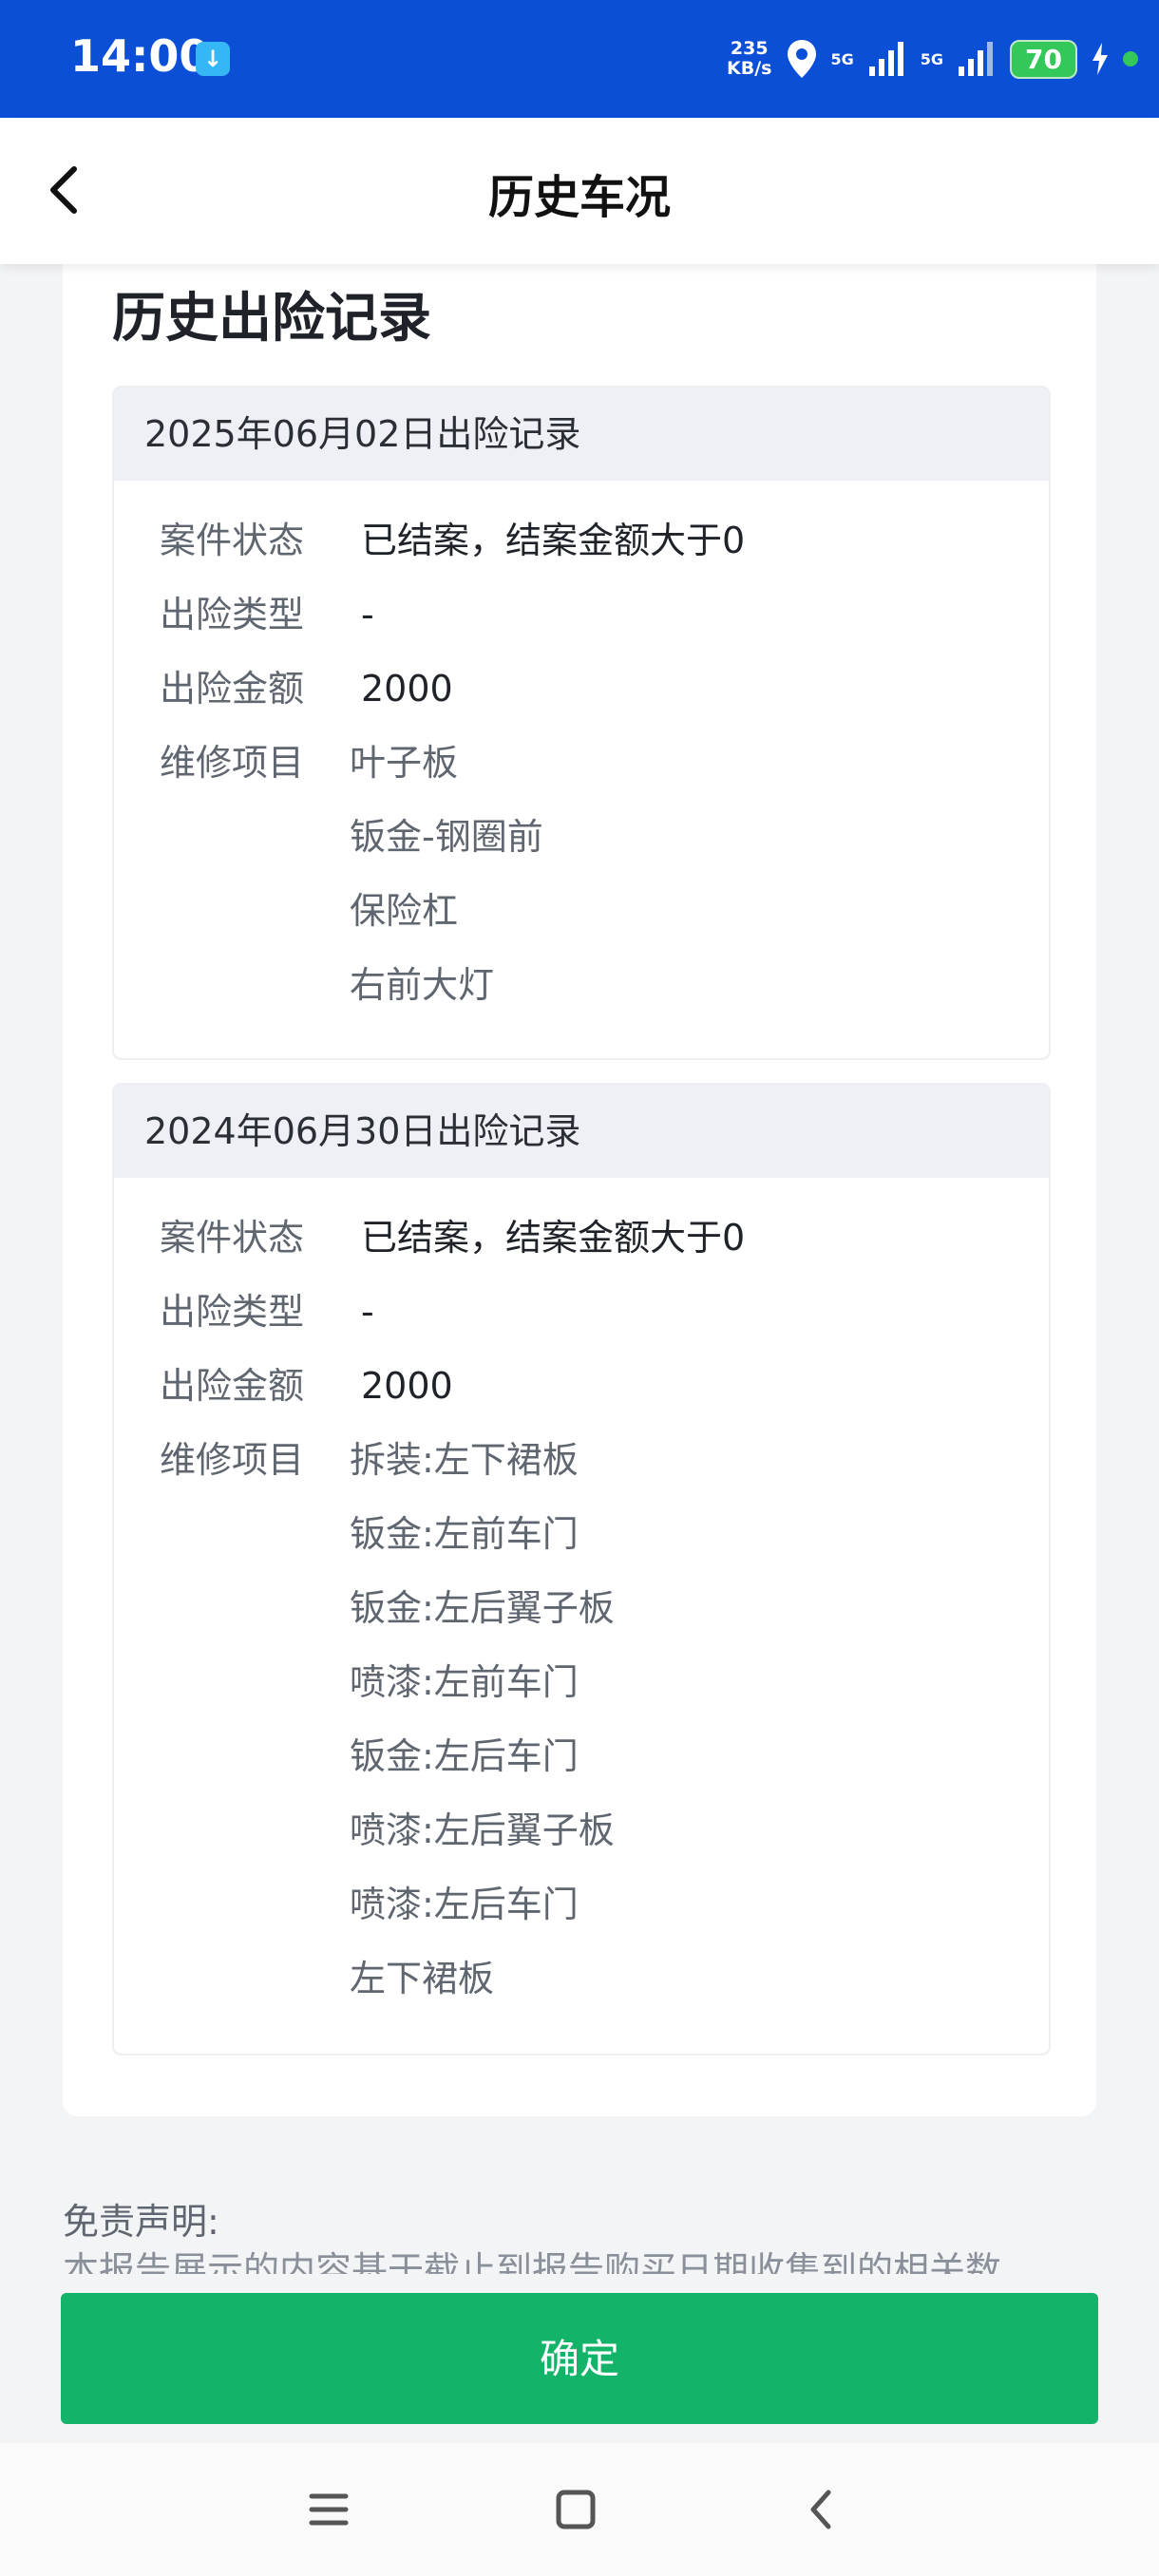 This screenshot has height=2576, width=1159. I want to click on home-icon, so click(575, 2509).